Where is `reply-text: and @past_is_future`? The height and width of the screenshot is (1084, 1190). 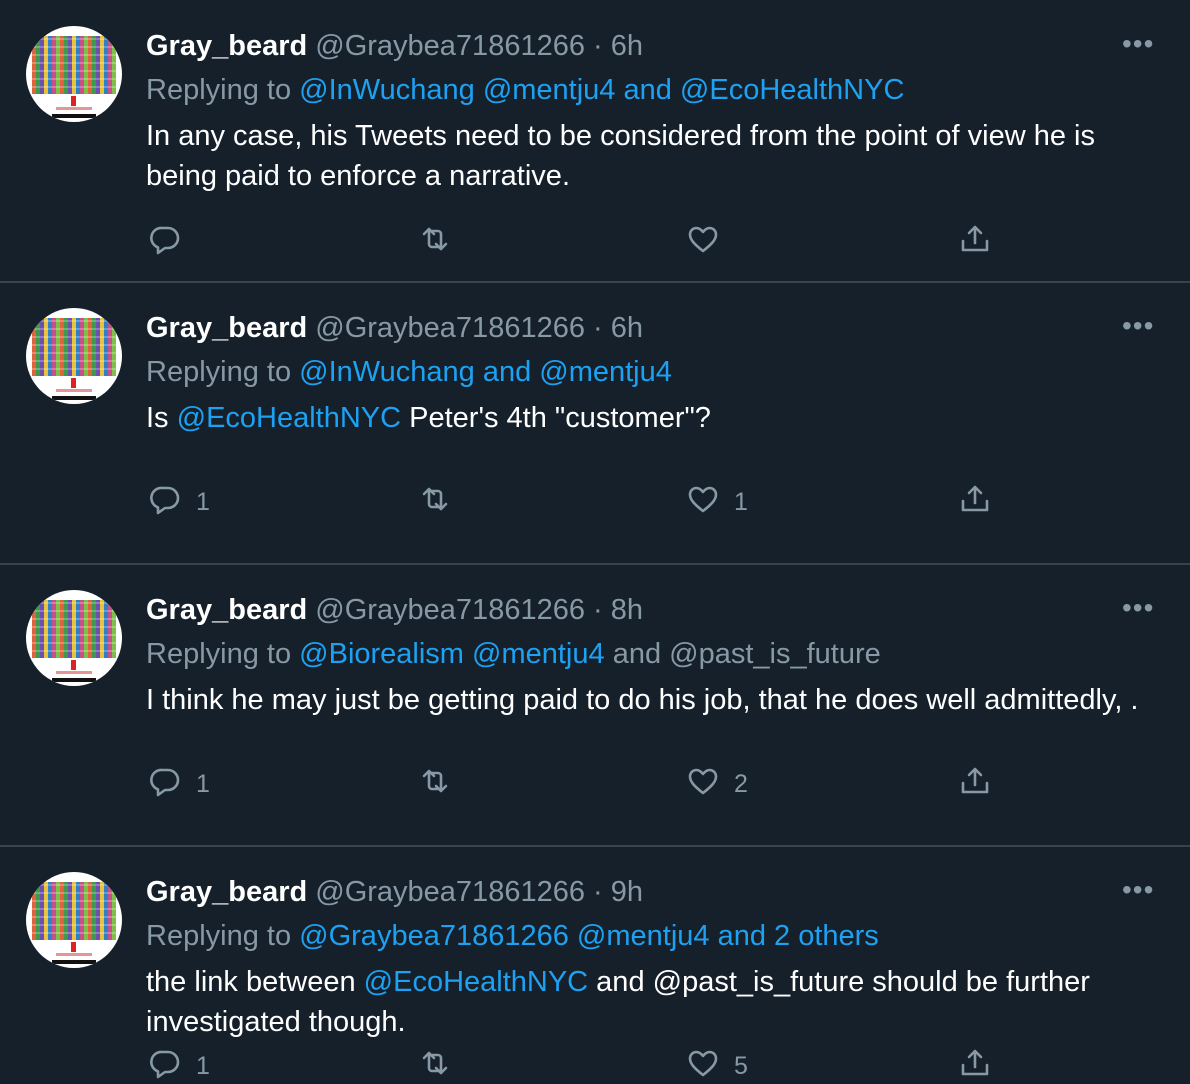 reply-text: and @past_is_future is located at coordinates (742, 654).